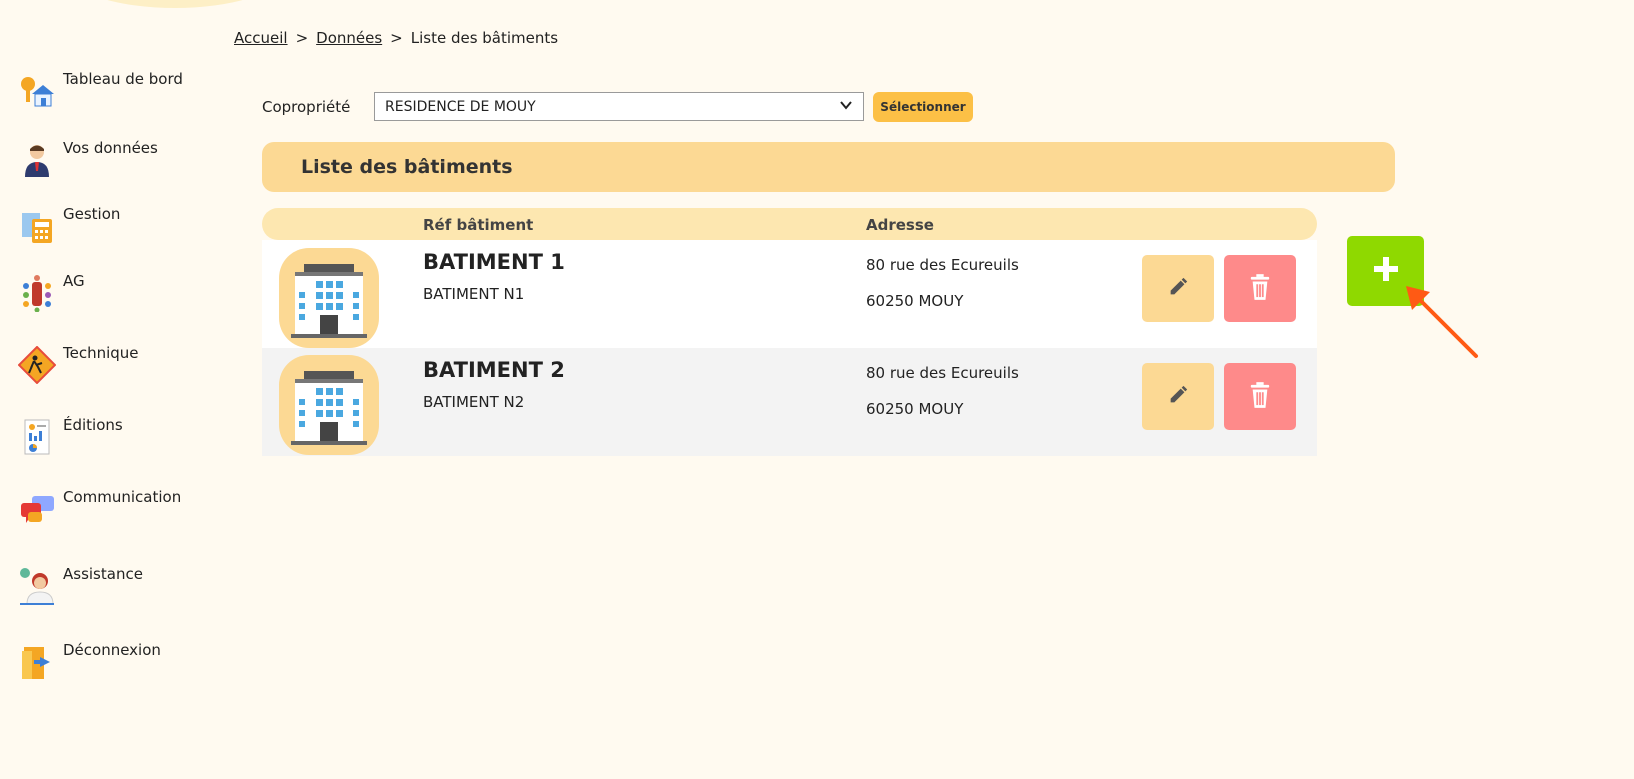 This screenshot has height=779, width=1634. Describe the element at coordinates (484, 38) in the screenshot. I see `breadcrumb-current: Liste des bâtiments` at that location.